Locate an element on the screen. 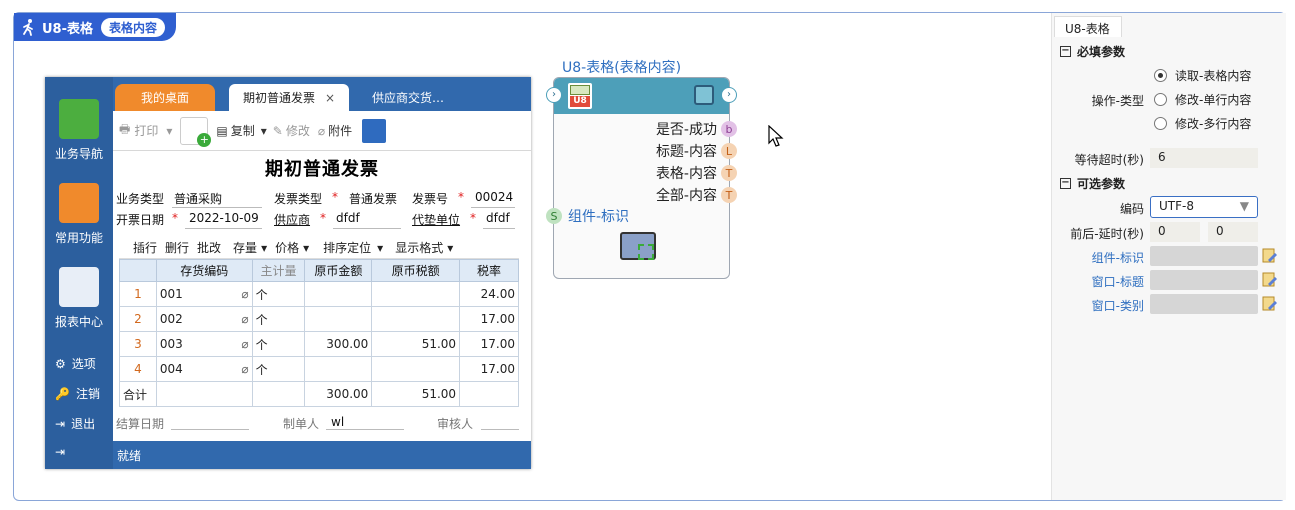 Image resolution: width=1295 pixels, height=510 pixels. save-icon is located at coordinates (374, 130).